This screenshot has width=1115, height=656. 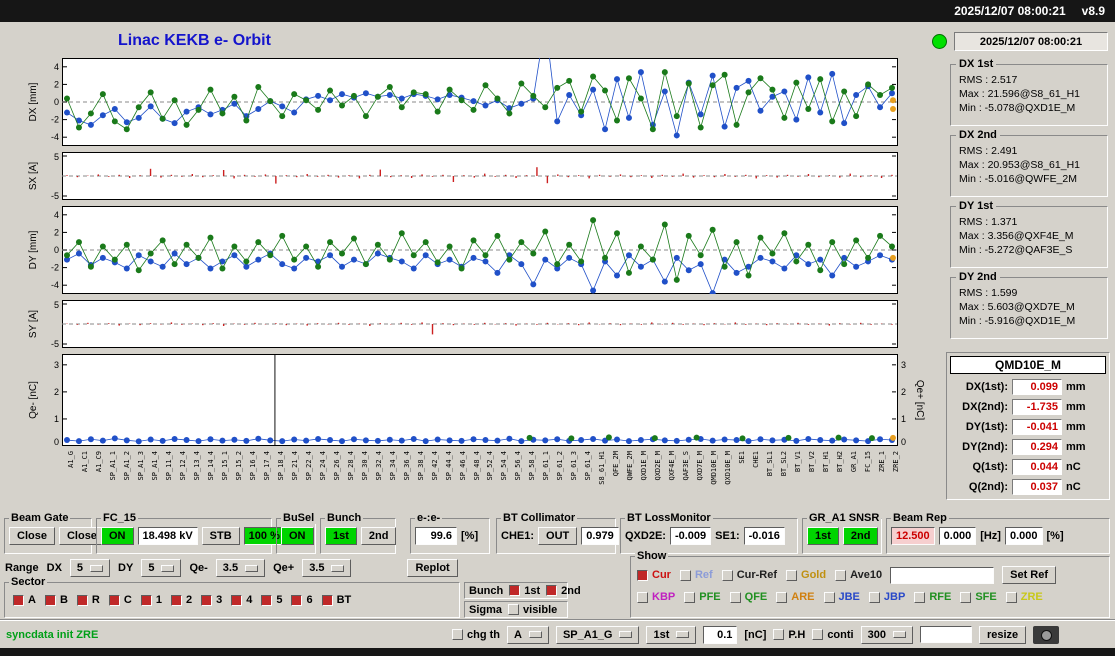 I want to click on sector-6: 6, so click(x=302, y=600).